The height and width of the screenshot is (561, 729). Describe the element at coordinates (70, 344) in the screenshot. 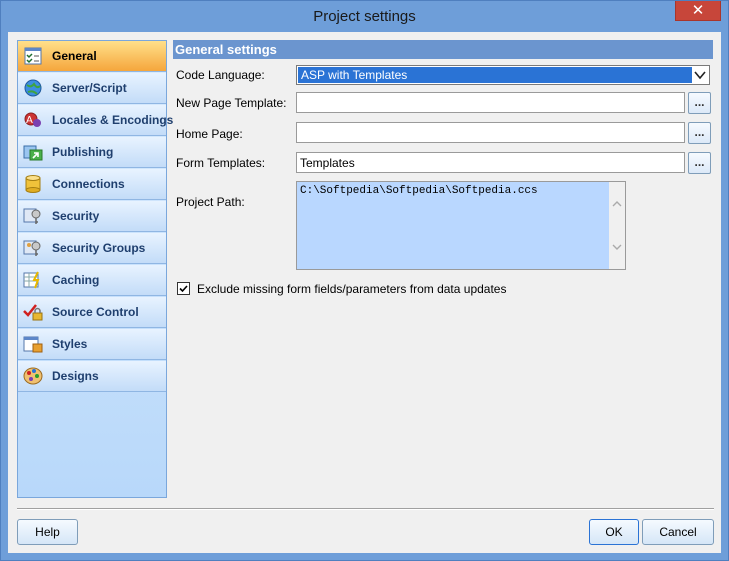

I see `sidebar-item-label: Styles` at that location.